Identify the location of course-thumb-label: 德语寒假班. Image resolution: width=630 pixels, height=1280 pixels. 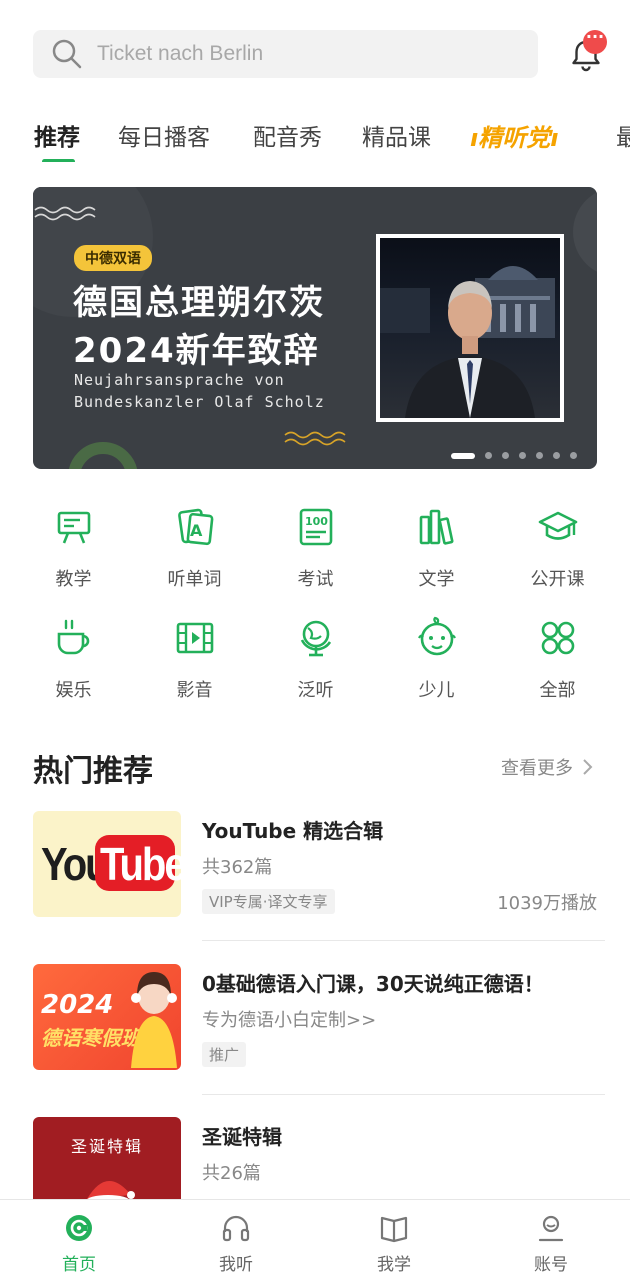
(91, 1038).